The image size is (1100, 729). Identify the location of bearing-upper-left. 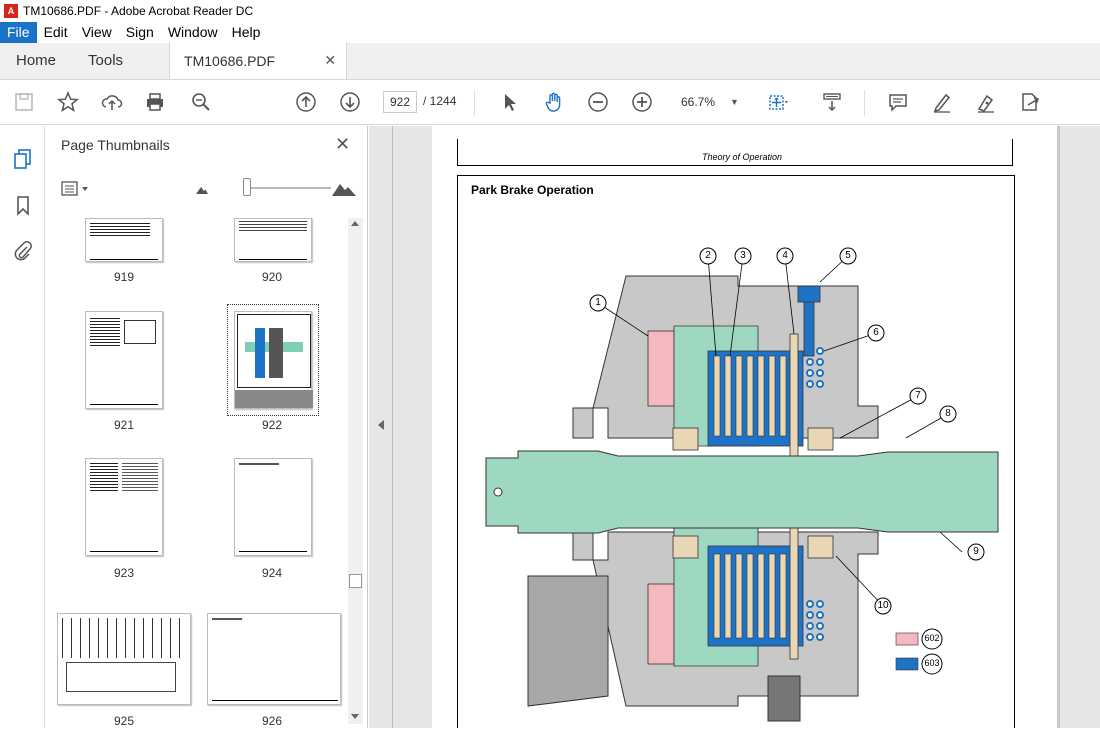
(685, 439).